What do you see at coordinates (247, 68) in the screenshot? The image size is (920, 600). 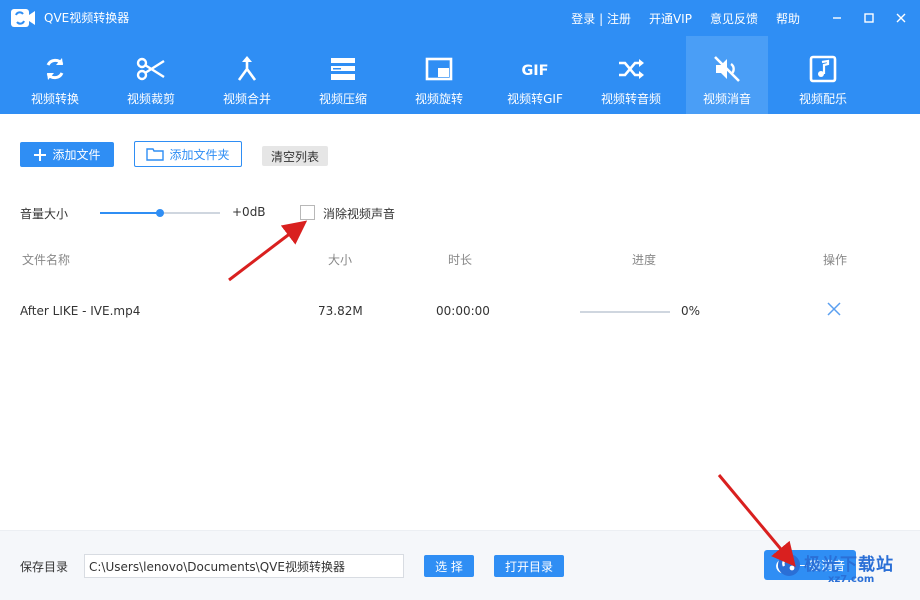 I see `merge-icon` at bounding box center [247, 68].